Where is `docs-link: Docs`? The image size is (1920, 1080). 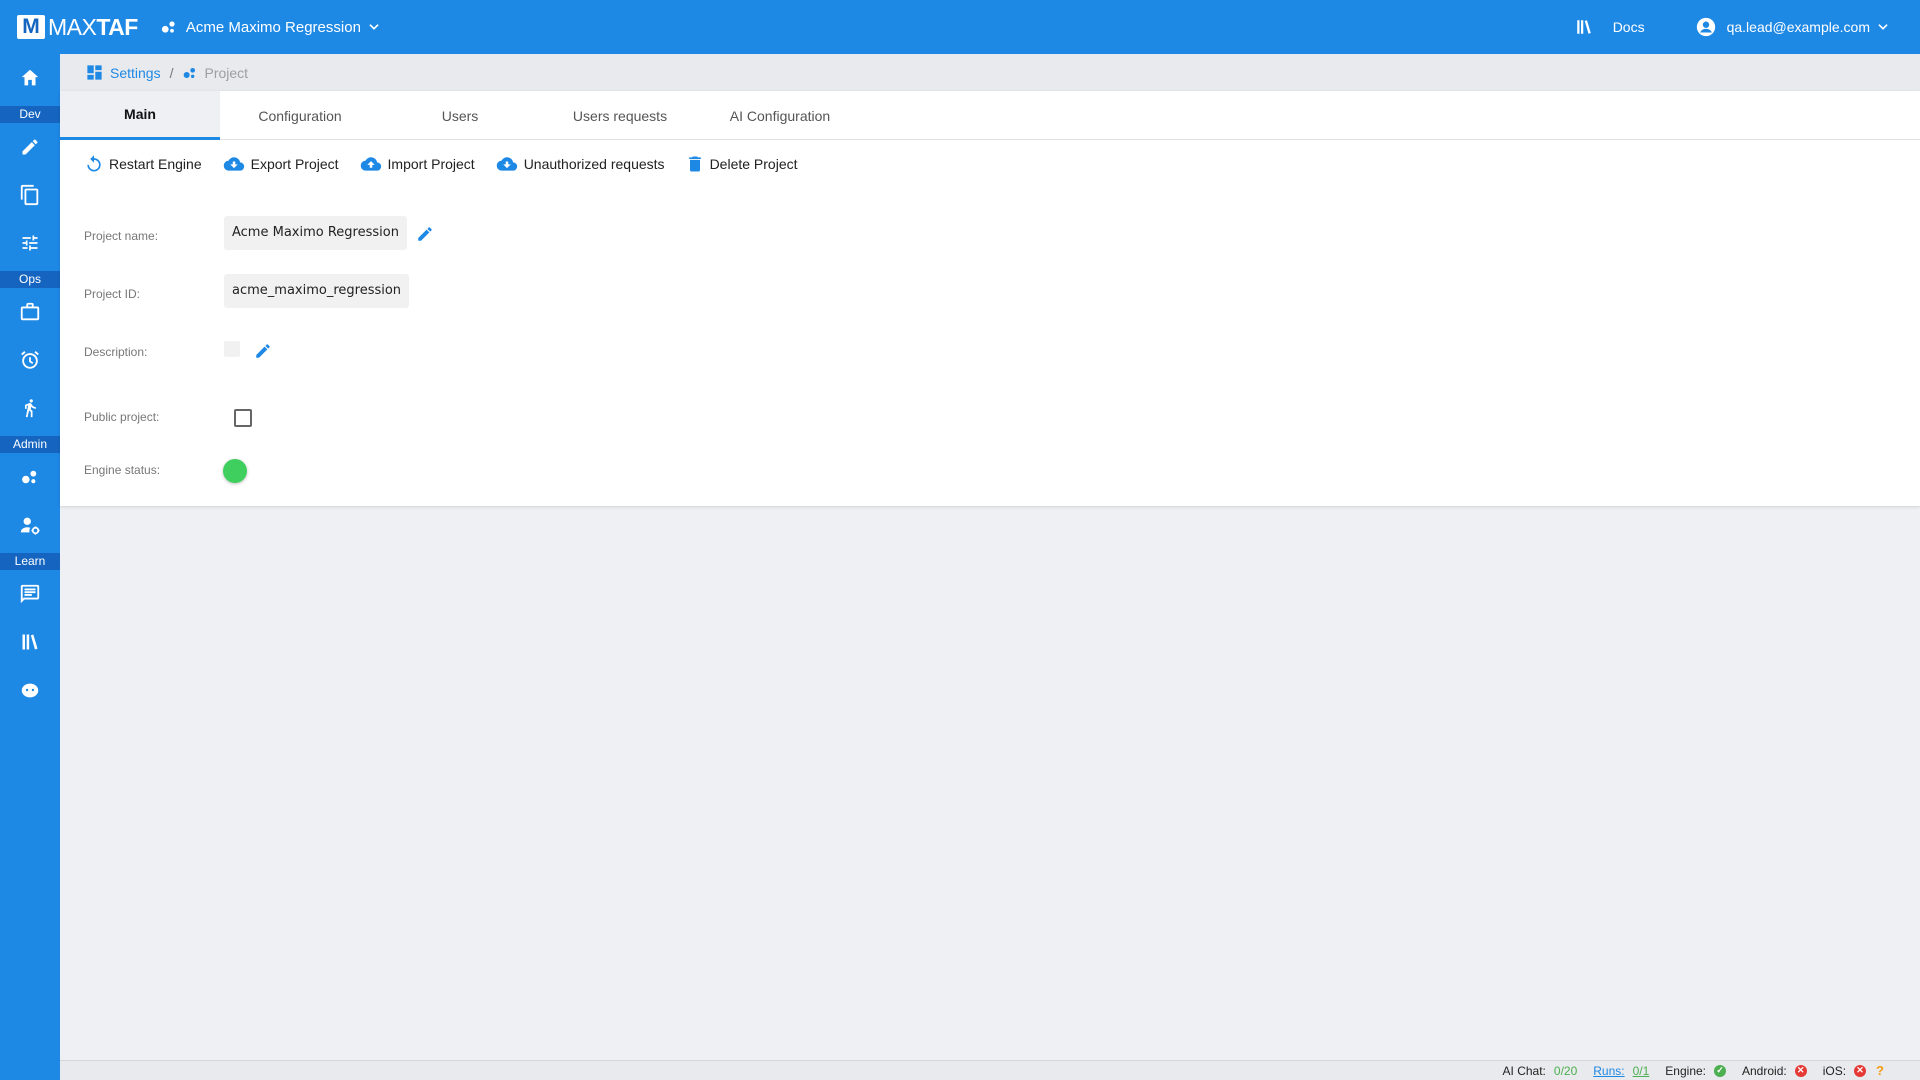
docs-link: Docs is located at coordinates (1610, 27).